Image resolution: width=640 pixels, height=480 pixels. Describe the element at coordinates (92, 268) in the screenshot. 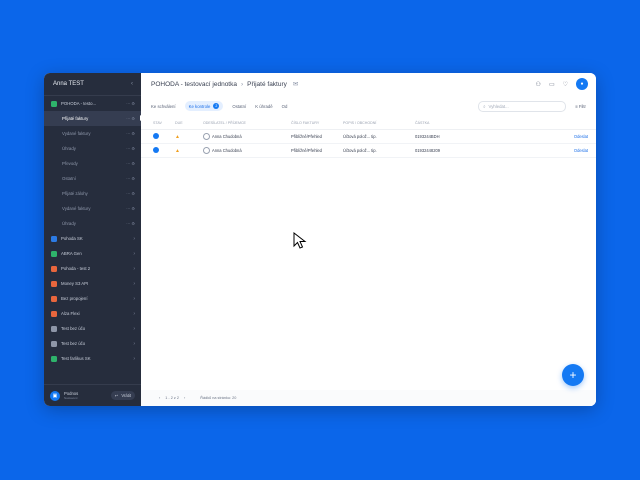

I see `sidebar-item: Pohoda - test 2 ›` at that location.